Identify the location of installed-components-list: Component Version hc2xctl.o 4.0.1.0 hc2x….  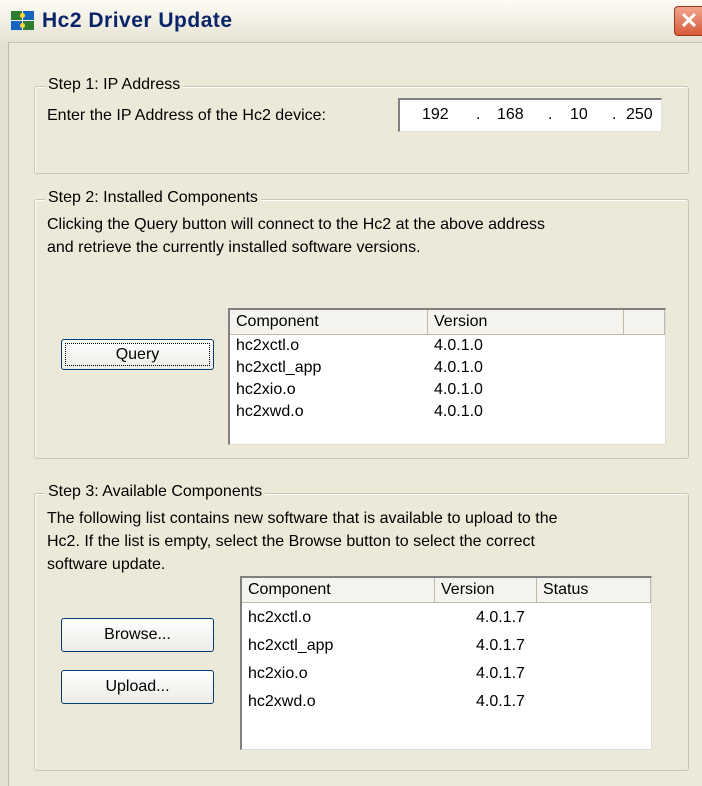
(447, 376).